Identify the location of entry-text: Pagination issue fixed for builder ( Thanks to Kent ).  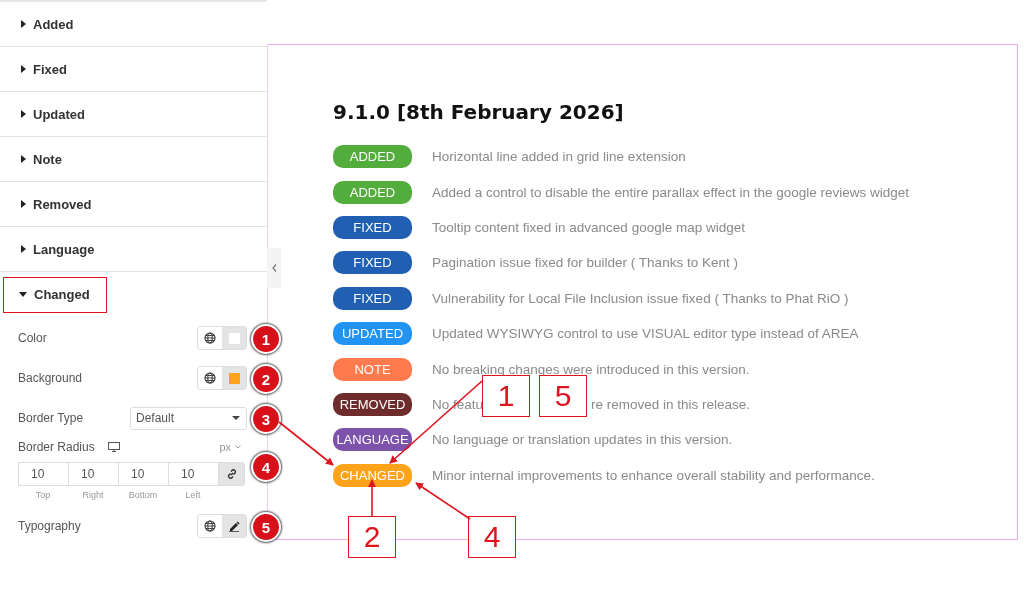
(585, 263).